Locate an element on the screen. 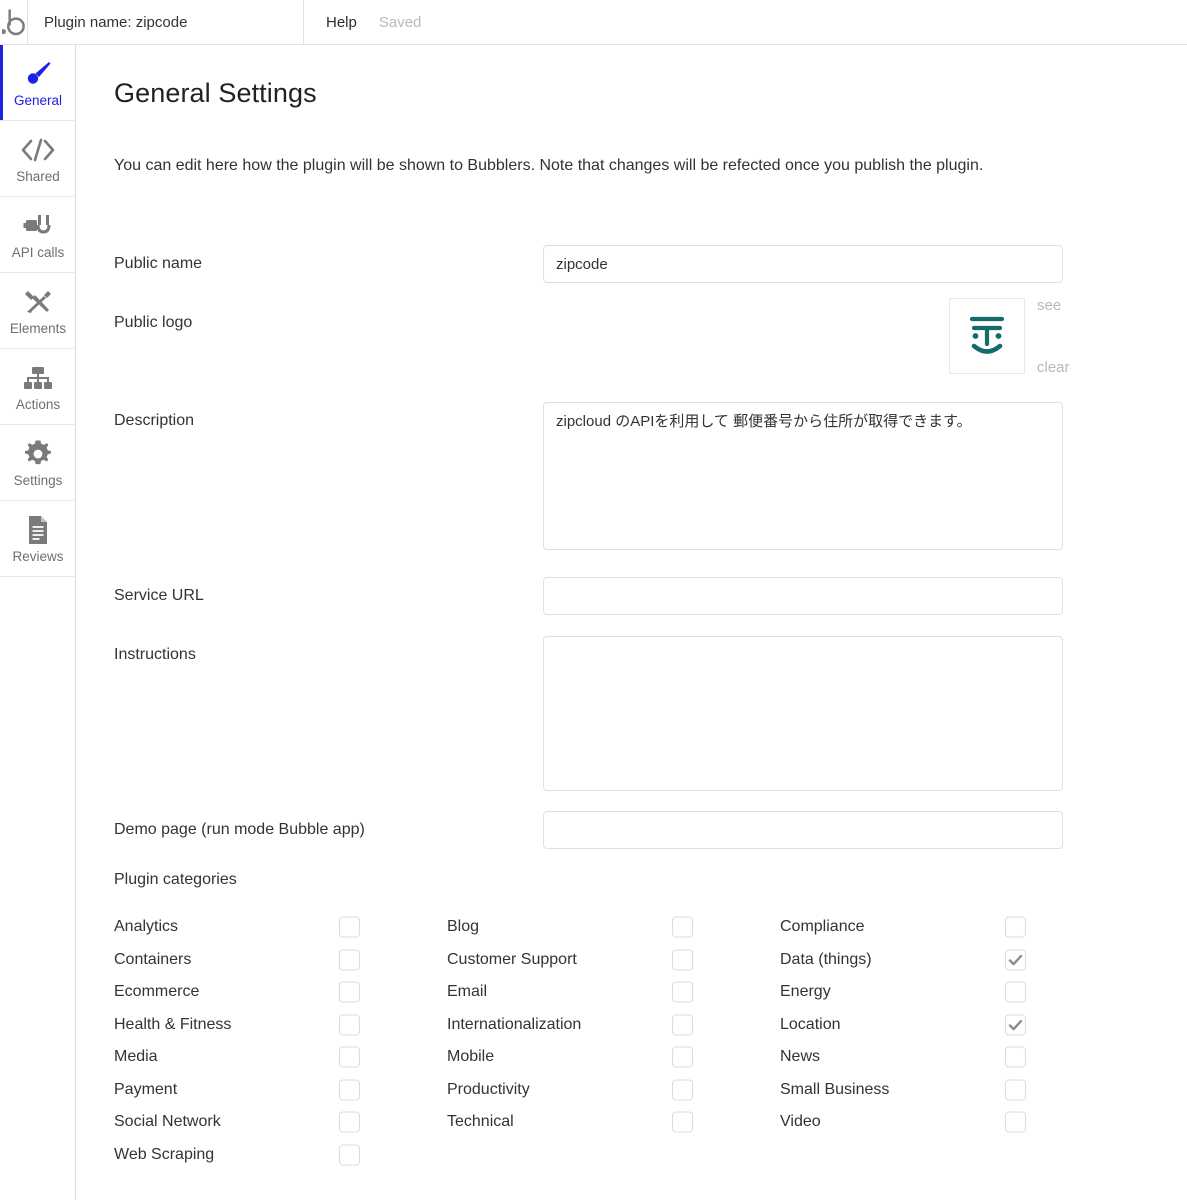 The width and height of the screenshot is (1187, 1200). category-label: Customer Support is located at coordinates (512, 959).